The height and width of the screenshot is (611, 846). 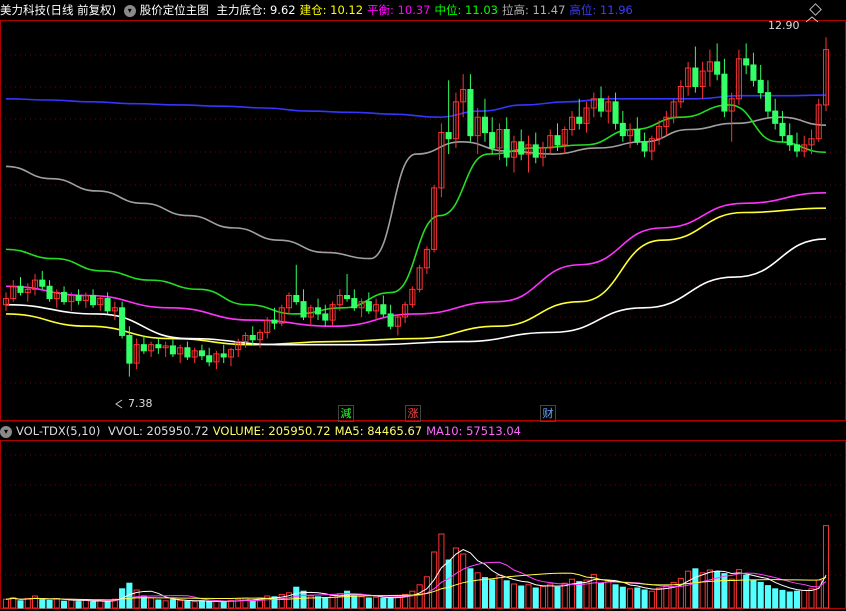 I want to click on high-arrow, so click(x=812, y=19).